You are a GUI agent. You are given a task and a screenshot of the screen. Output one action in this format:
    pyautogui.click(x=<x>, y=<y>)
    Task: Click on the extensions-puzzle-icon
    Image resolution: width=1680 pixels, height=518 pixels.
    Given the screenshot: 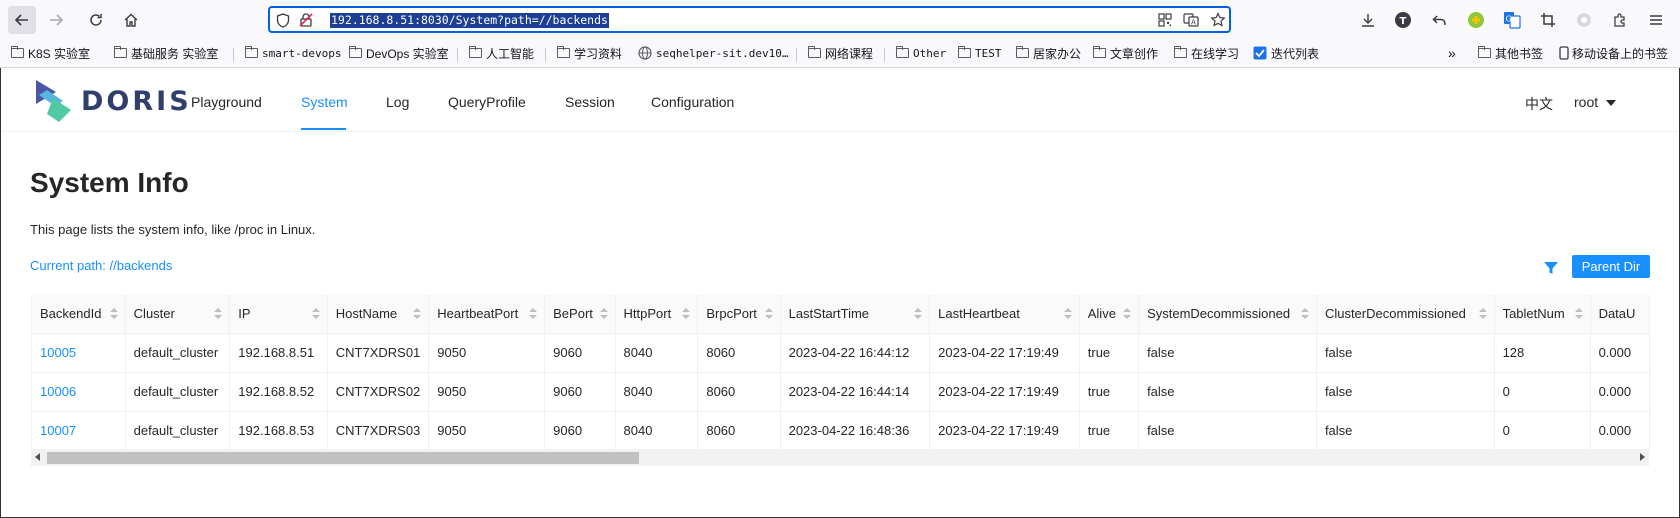 What is the action you would take?
    pyautogui.click(x=1620, y=20)
    